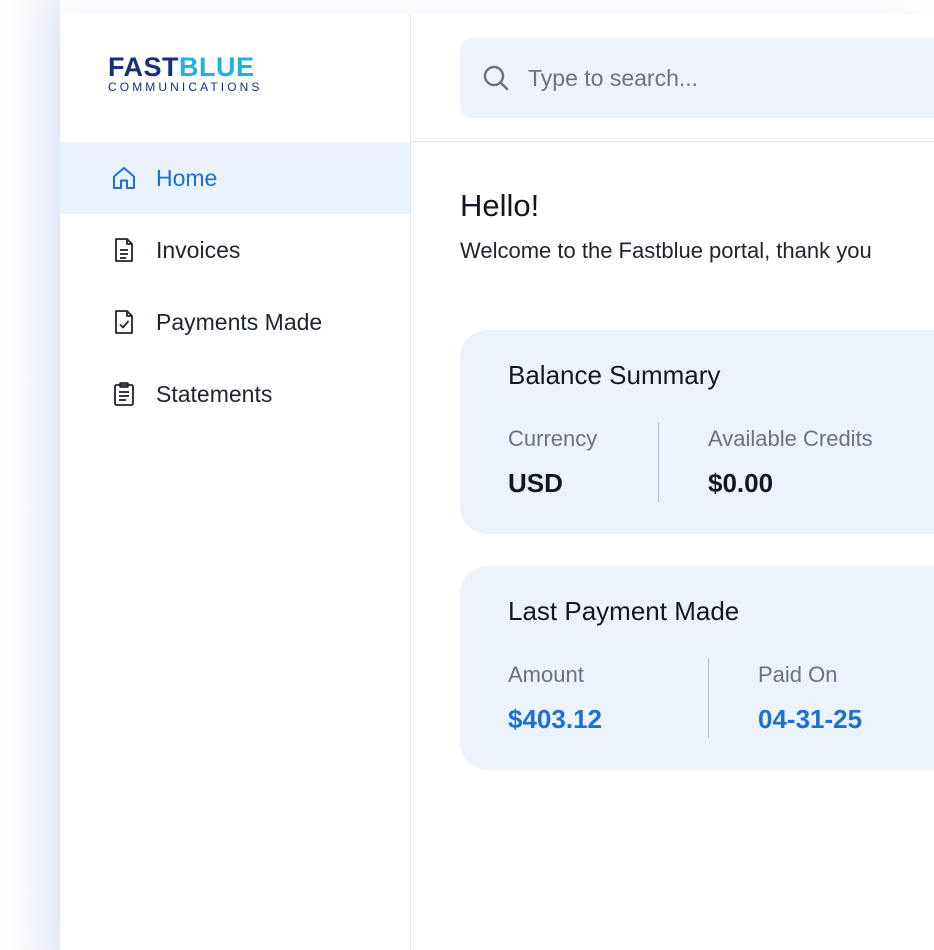 Image resolution: width=934 pixels, height=950 pixels. I want to click on logo-blue: BLUE, so click(217, 67).